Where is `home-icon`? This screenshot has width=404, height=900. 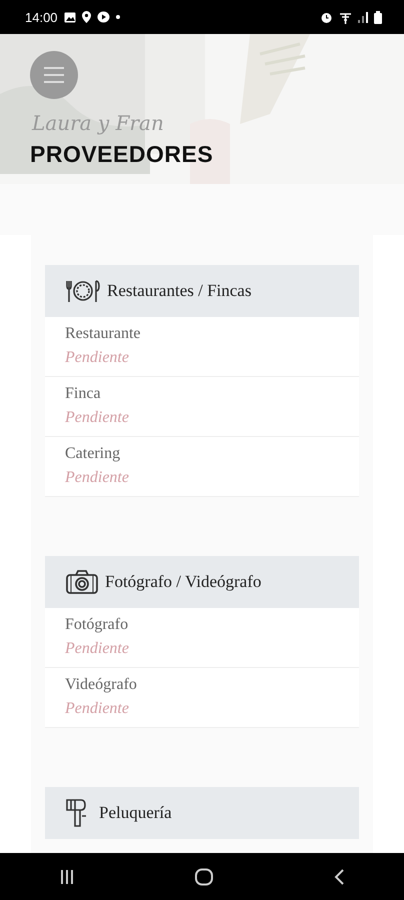 home-icon is located at coordinates (204, 877).